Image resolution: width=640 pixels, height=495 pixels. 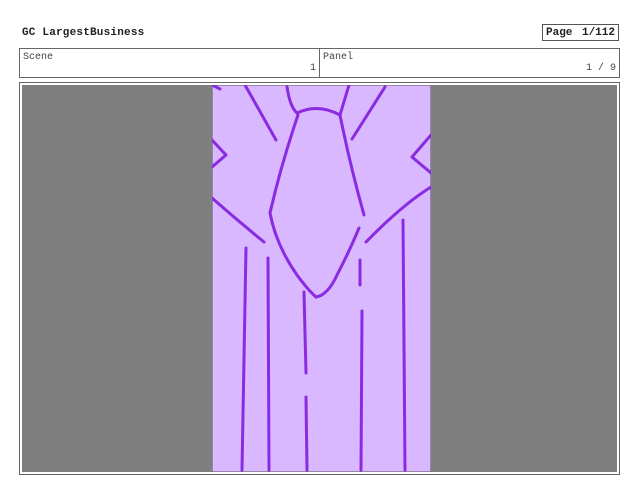 I want to click on panel-label: Panel, so click(x=338, y=57).